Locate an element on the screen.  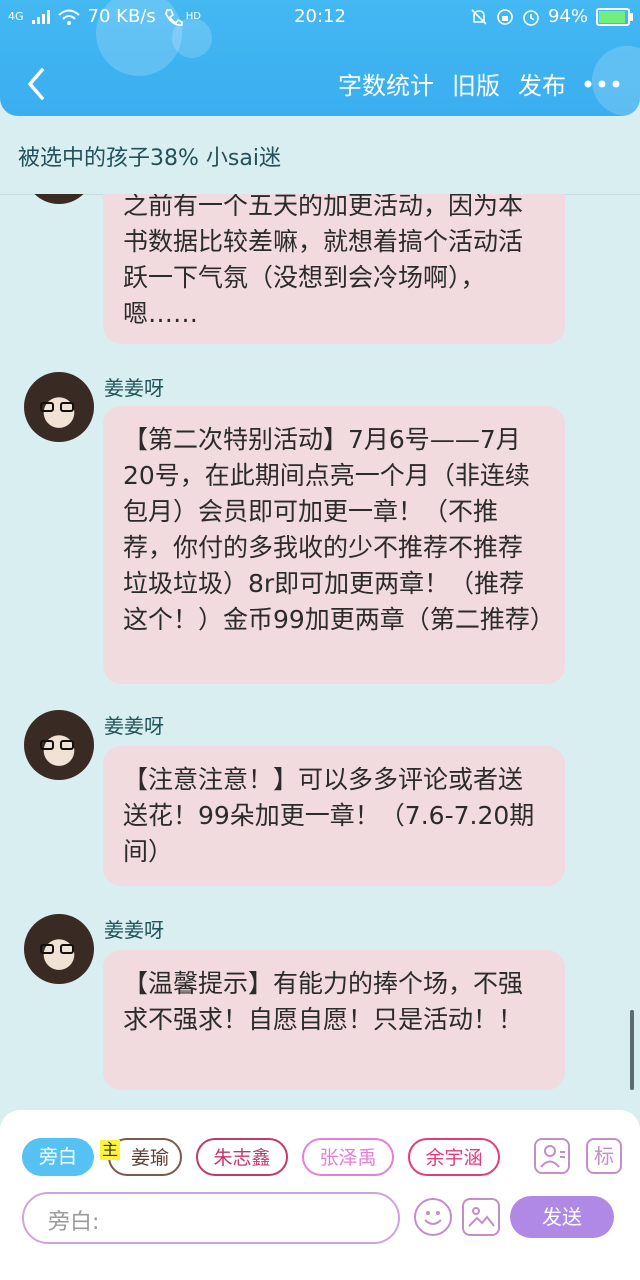
status-bar: 4G 70 KB/s HD 20:12 94% is located at coordinates (320, 17).